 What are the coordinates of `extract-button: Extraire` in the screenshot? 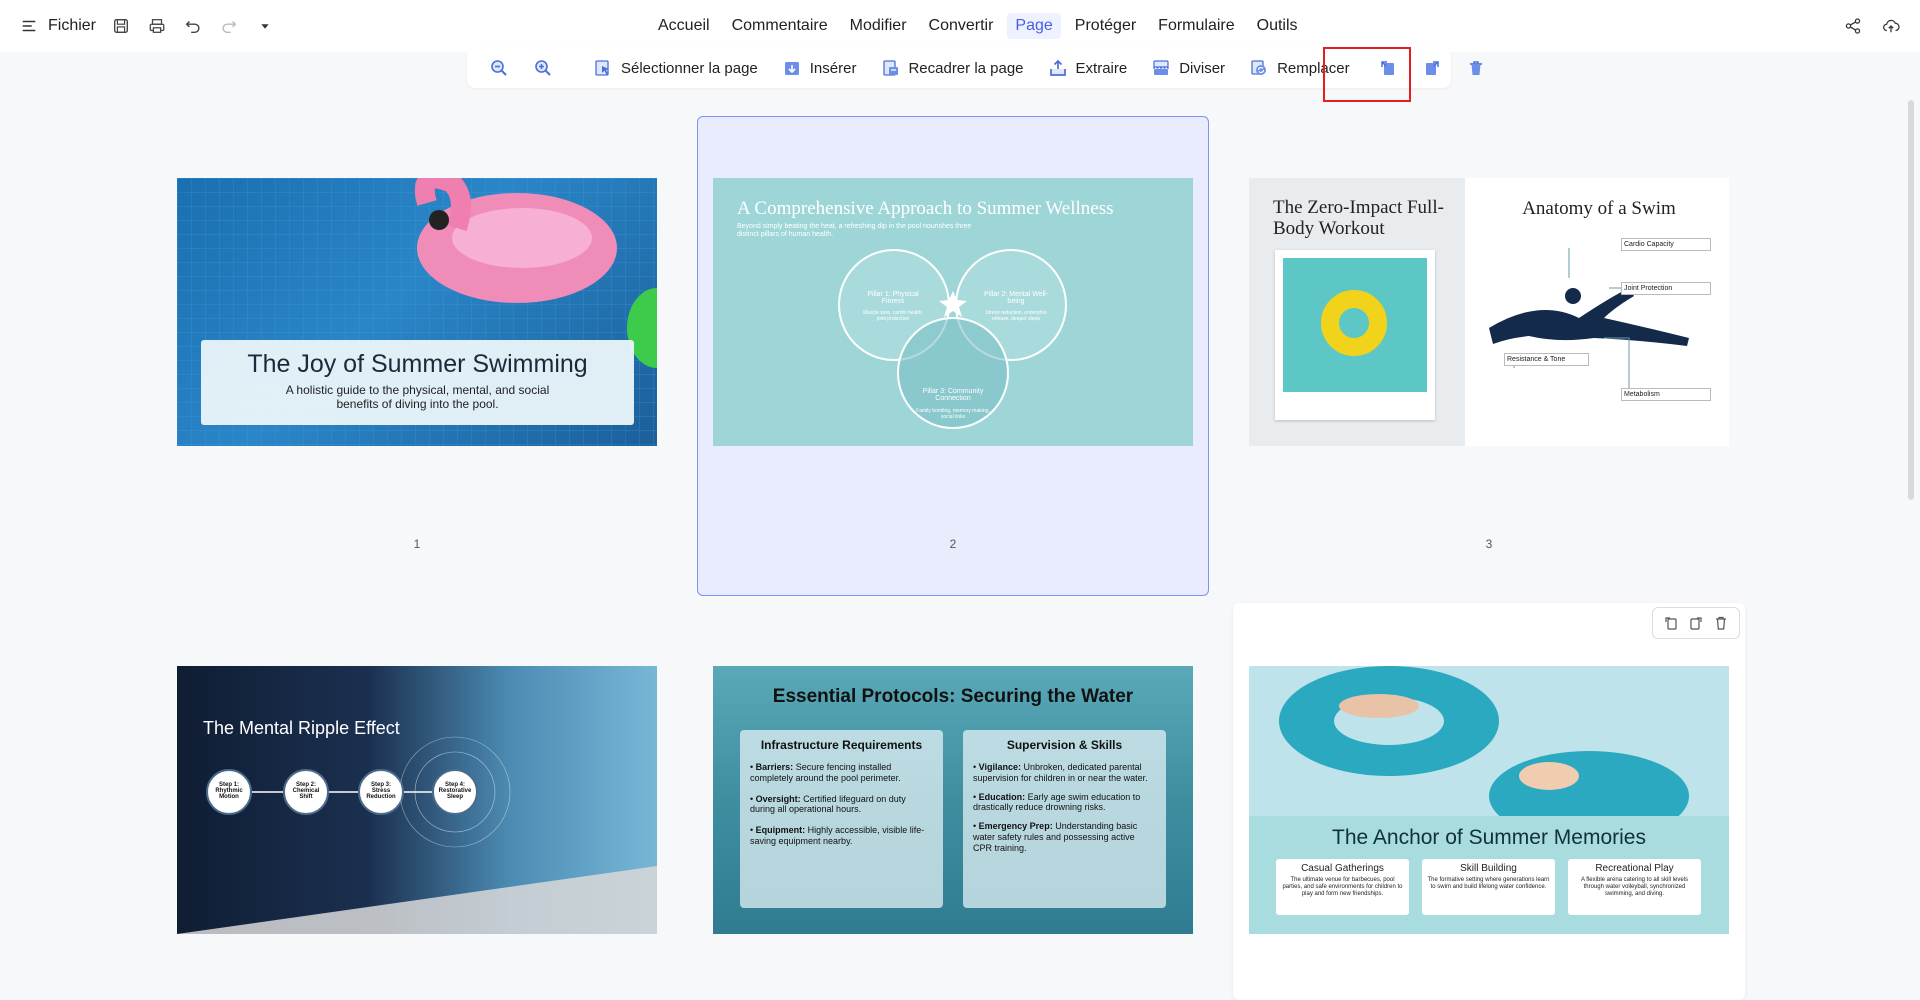 It's located at (1088, 68).